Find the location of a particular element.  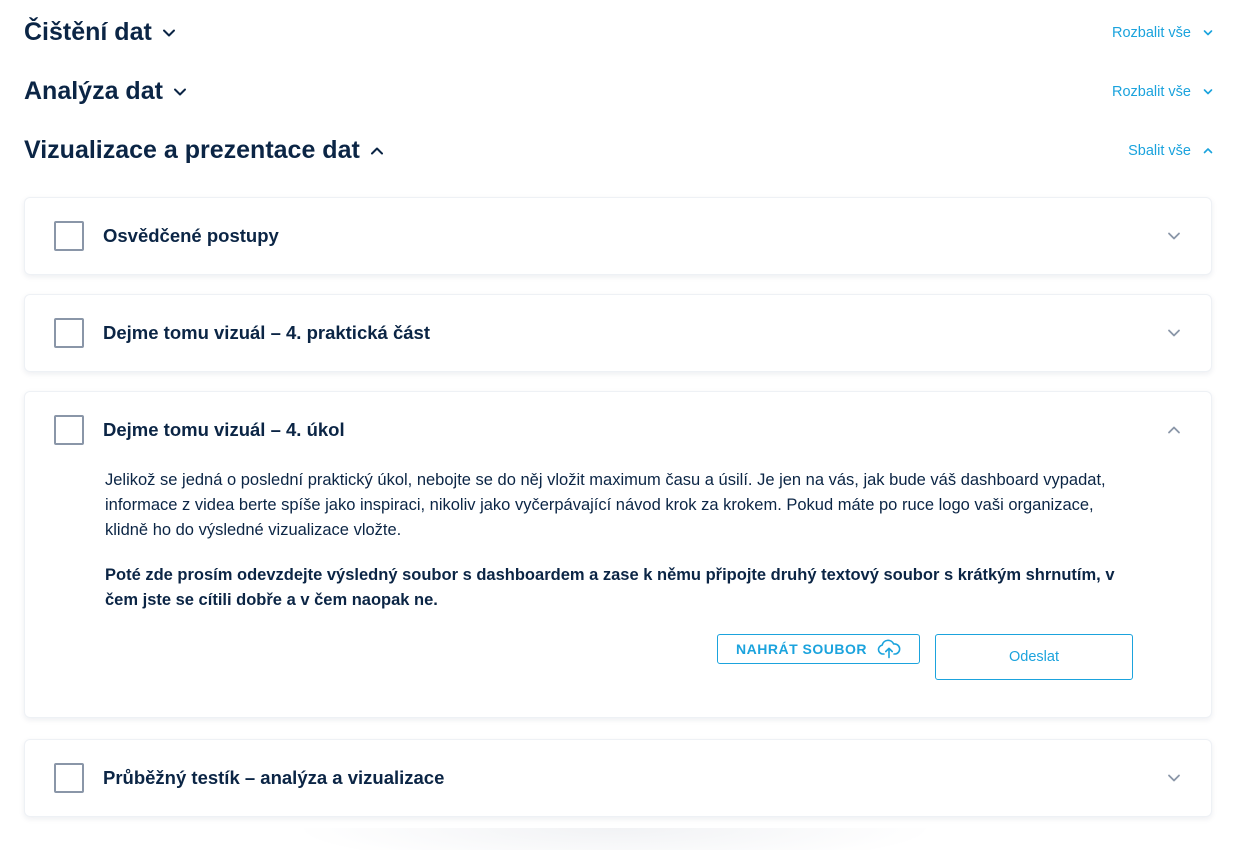

lesson-card-header: Průběžný testík – analýza a vizualizace is located at coordinates (618, 778).